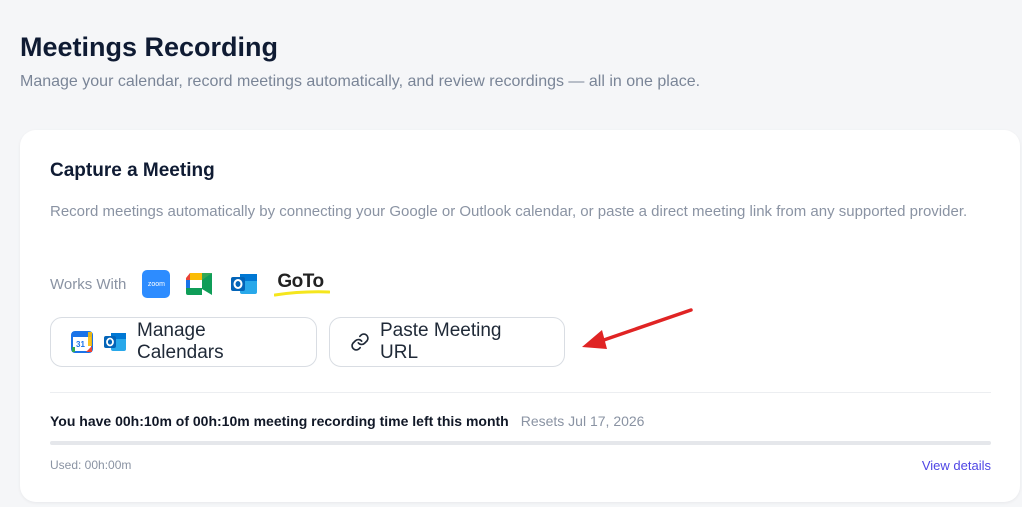  Describe the element at coordinates (149, 47) in the screenshot. I see `page-title: Meetings Recording` at that location.